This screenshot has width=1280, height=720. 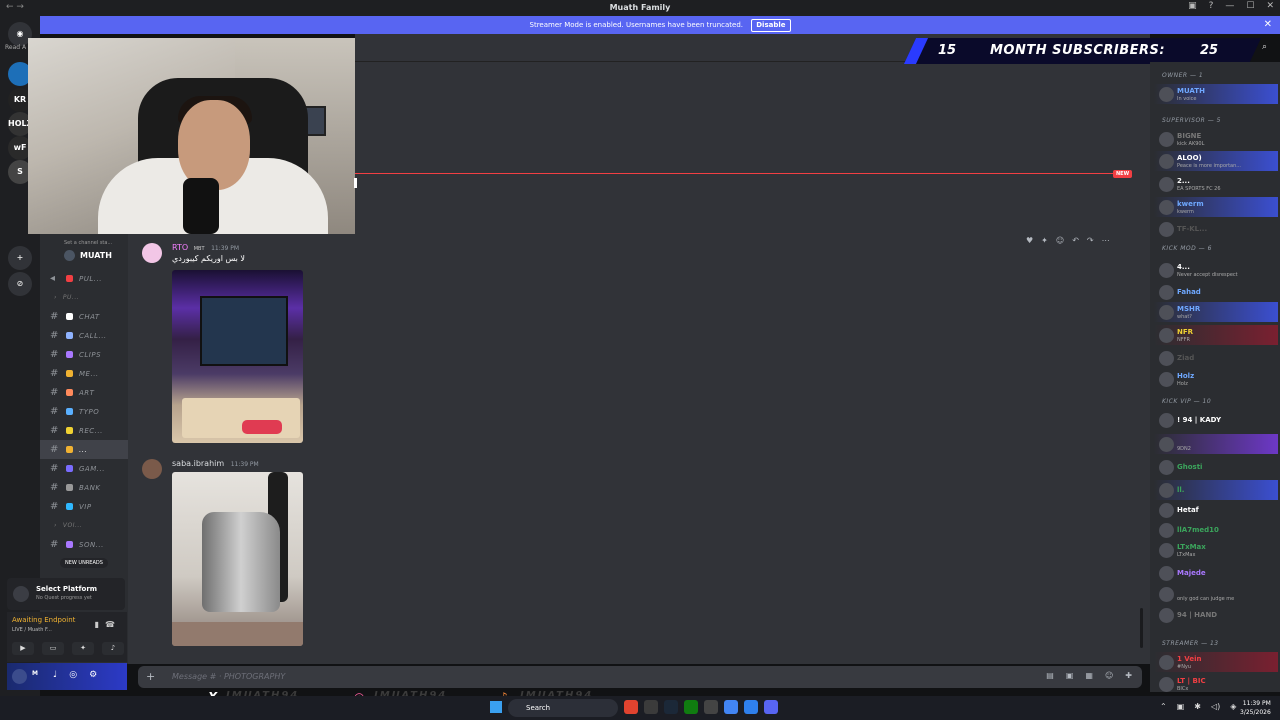 What do you see at coordinates (1216, 94) in the screenshot?
I see `member-item: MUATH In voice` at bounding box center [1216, 94].